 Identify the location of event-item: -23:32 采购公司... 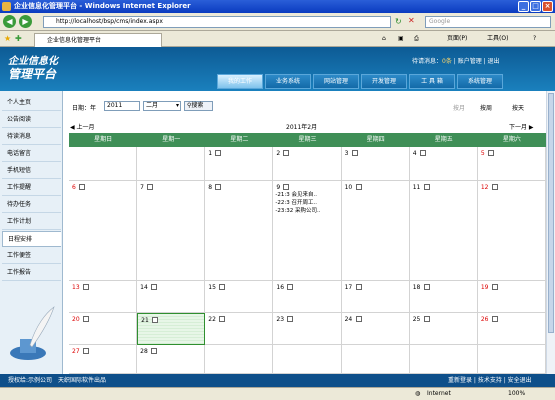
(297, 211).